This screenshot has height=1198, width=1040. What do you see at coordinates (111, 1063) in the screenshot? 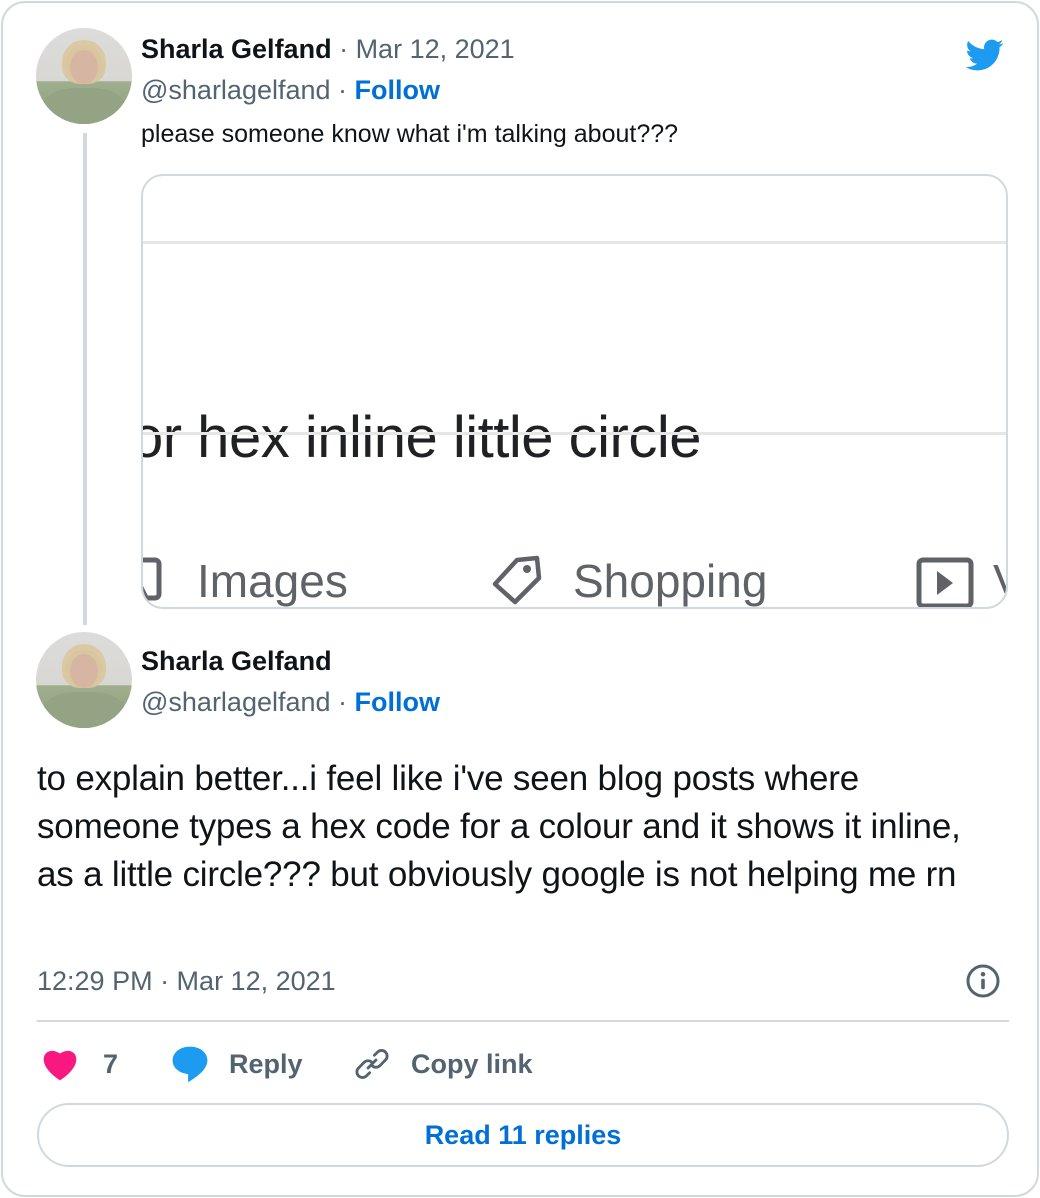
I see `like-count: 7` at bounding box center [111, 1063].